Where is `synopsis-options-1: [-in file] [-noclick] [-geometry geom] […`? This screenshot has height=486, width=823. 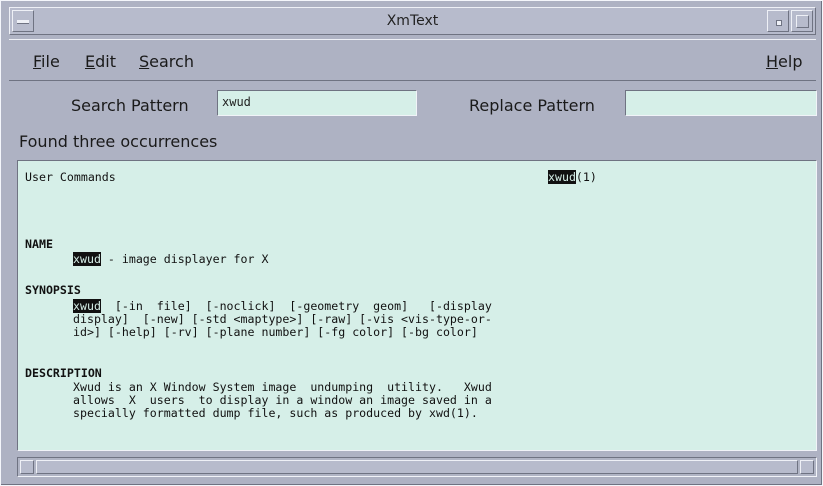
synopsis-options-1: [-in file] [-noclick] [-geometry geom] [… is located at coordinates (296, 306).